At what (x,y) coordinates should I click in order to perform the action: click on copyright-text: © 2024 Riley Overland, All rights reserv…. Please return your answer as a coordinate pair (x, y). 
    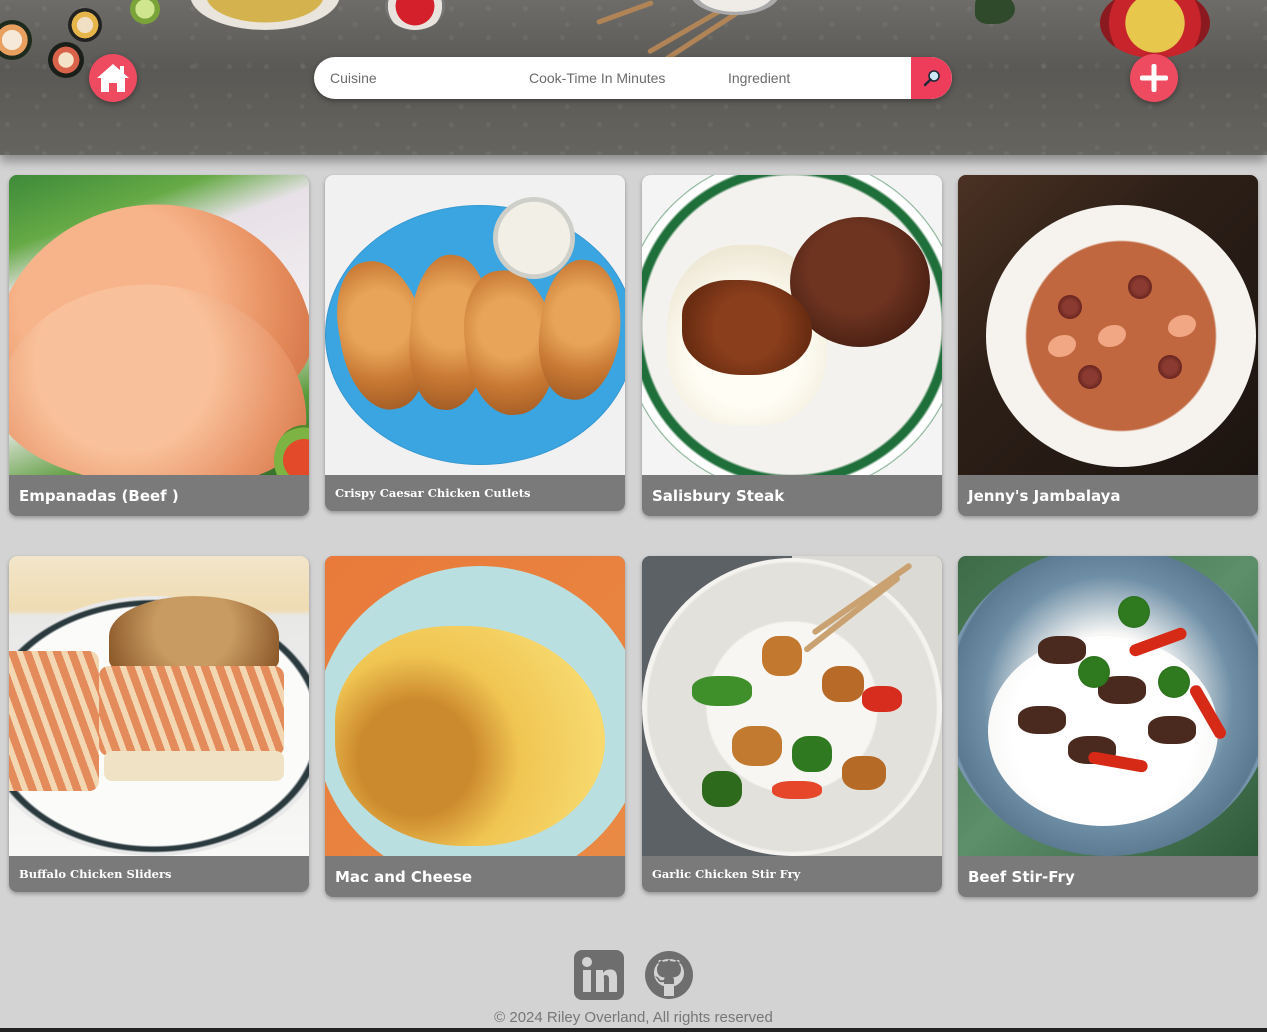
    Looking at the image, I should click on (633, 1017).